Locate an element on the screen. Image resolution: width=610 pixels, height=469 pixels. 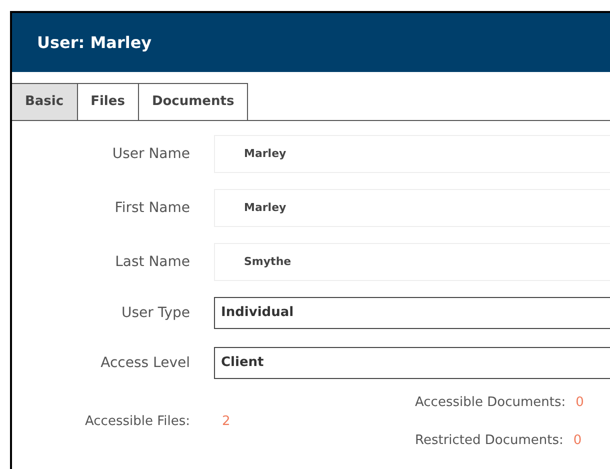
field-label: User Type is located at coordinates (155, 313).